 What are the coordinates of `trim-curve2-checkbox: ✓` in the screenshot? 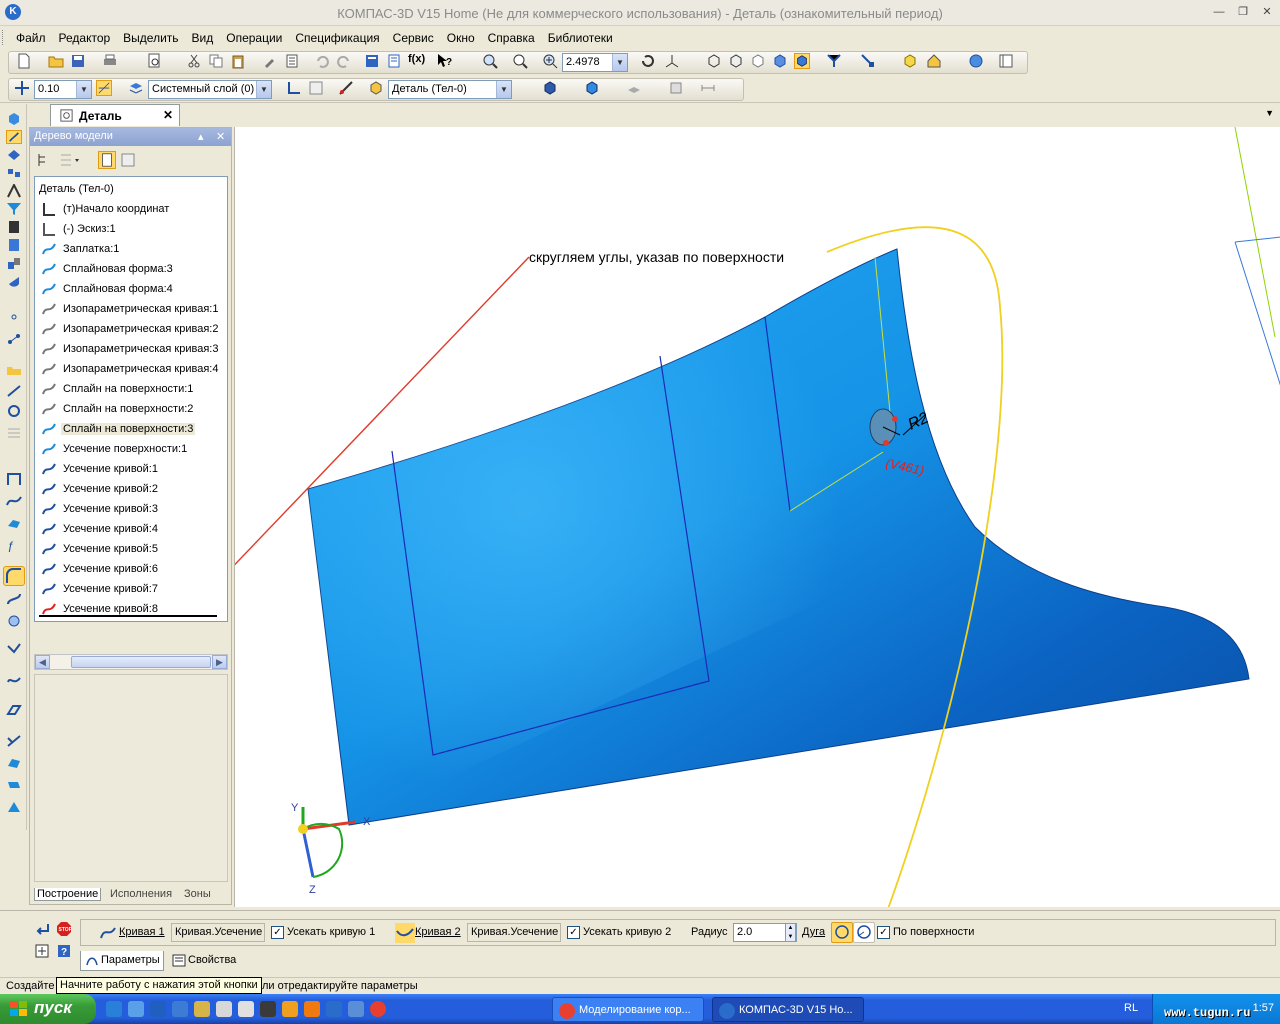 It's located at (573, 932).